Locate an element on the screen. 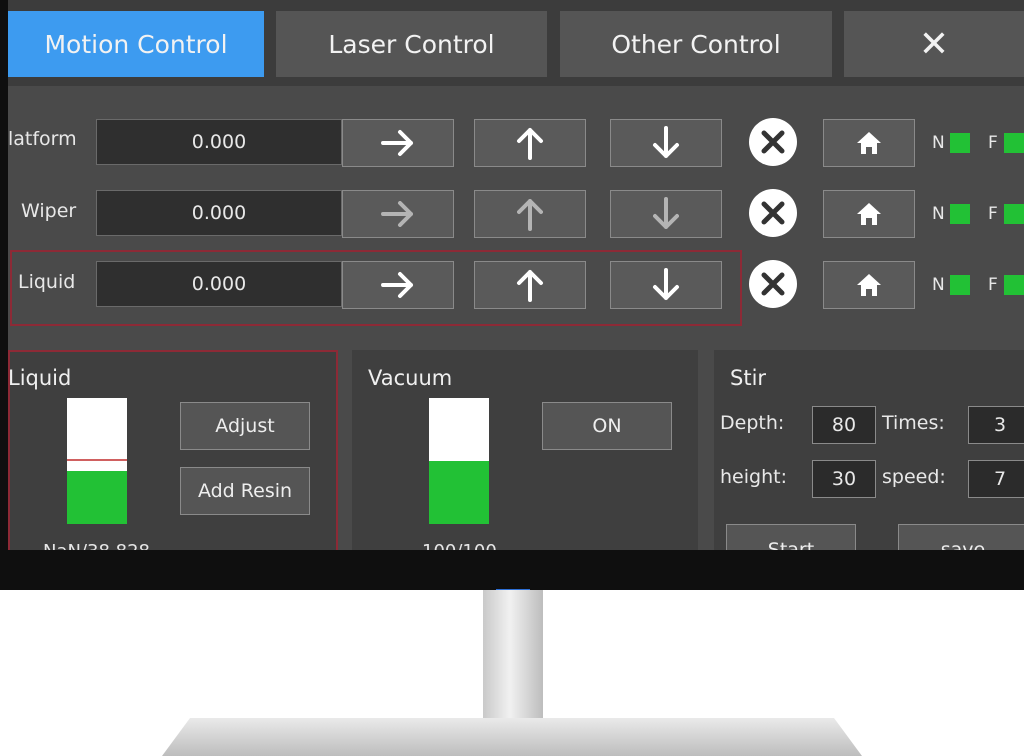  tab-motion-control: Motion Control is located at coordinates (136, 44).